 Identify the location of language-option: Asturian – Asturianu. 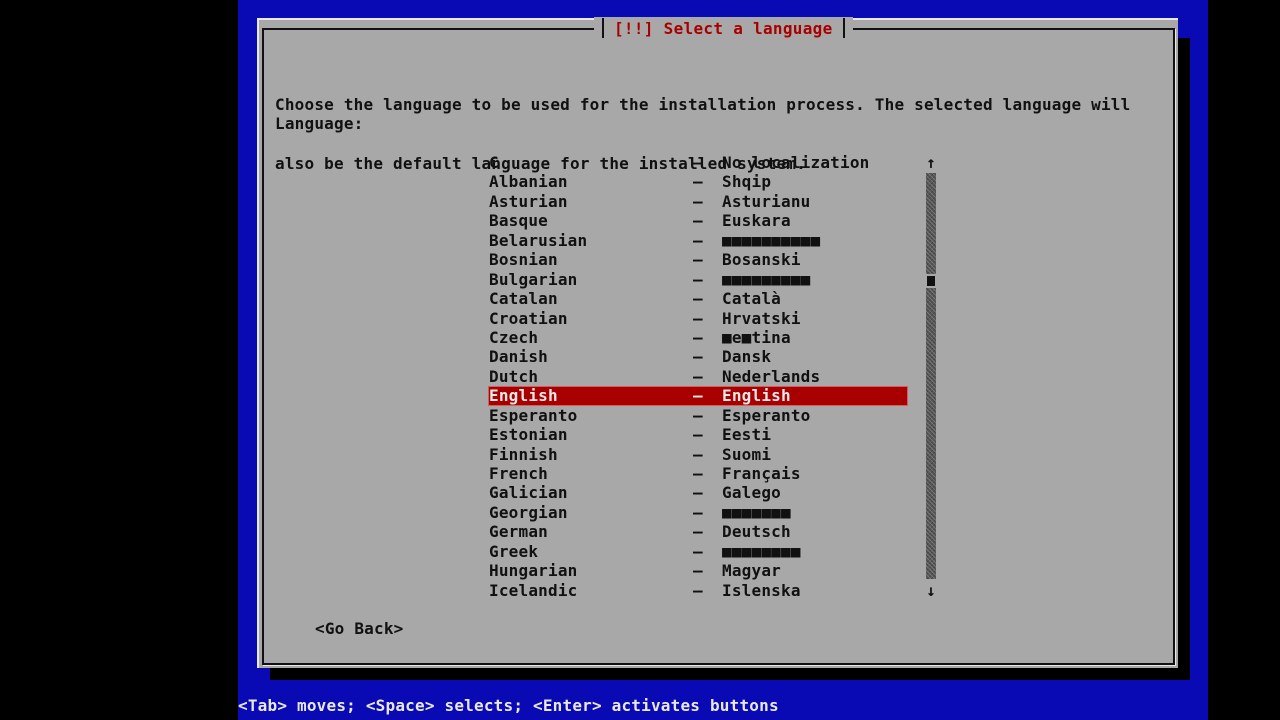
(698, 201).